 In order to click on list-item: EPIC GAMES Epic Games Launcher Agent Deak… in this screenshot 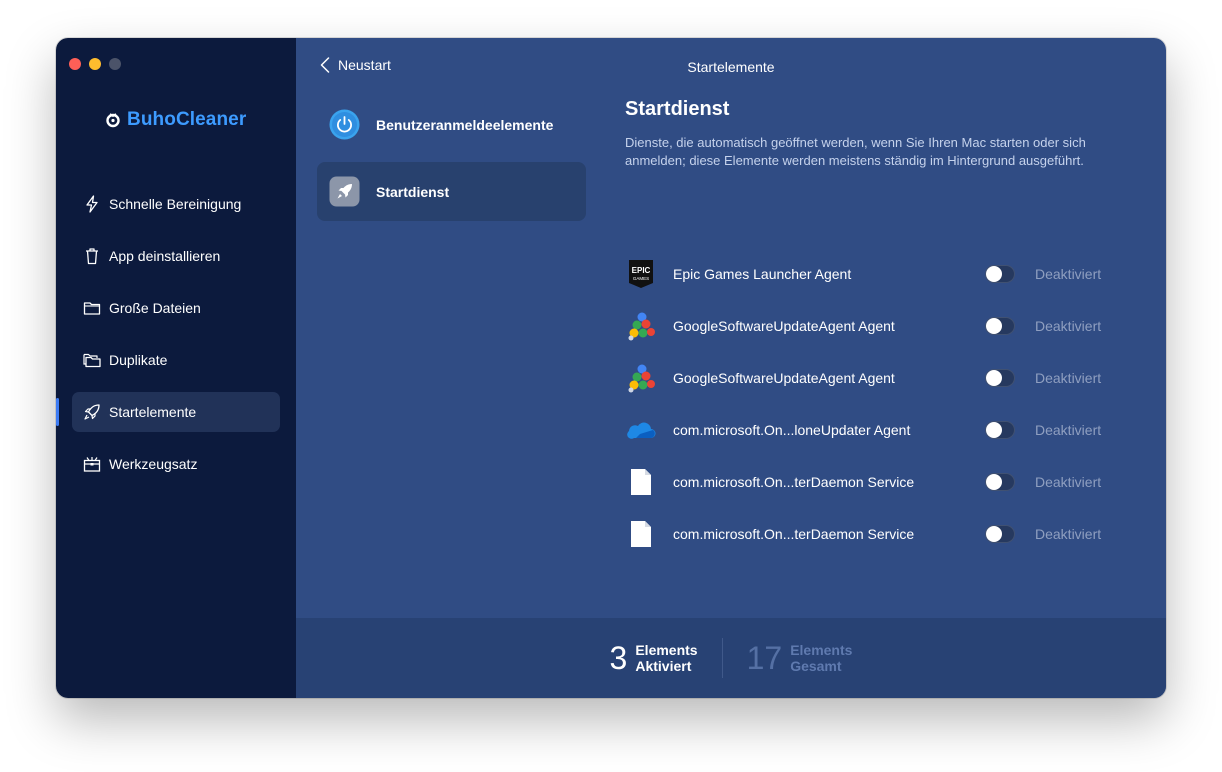, I will do `click(875, 274)`.